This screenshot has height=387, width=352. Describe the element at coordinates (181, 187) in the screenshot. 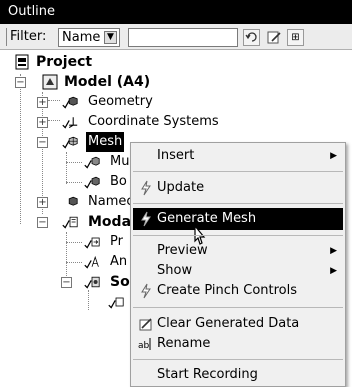

I see `menu-item-label: Update` at that location.